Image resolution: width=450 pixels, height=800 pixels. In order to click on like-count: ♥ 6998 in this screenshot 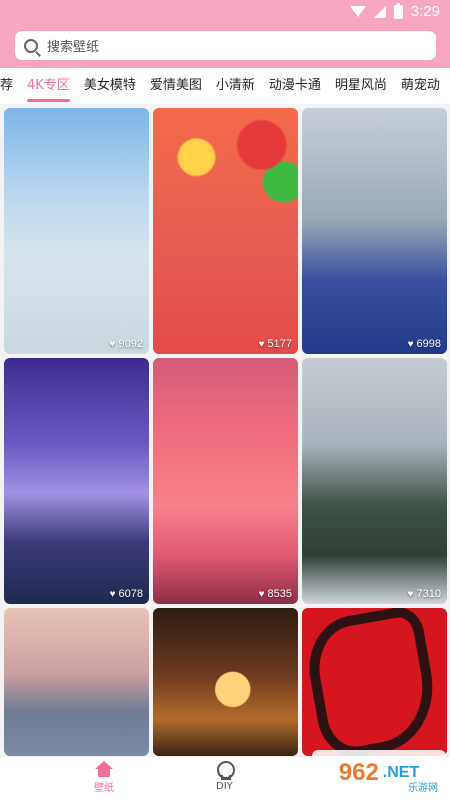, I will do `click(424, 344)`.